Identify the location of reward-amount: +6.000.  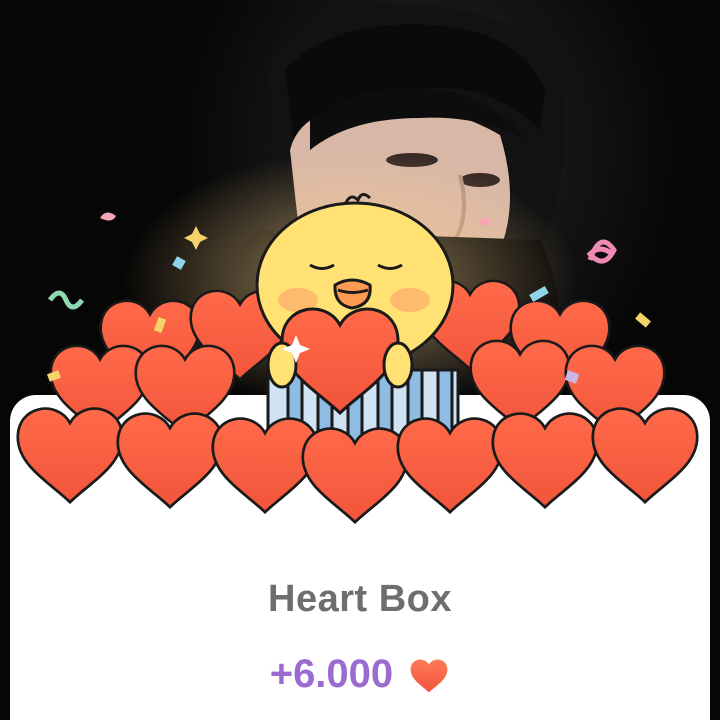
(360, 673).